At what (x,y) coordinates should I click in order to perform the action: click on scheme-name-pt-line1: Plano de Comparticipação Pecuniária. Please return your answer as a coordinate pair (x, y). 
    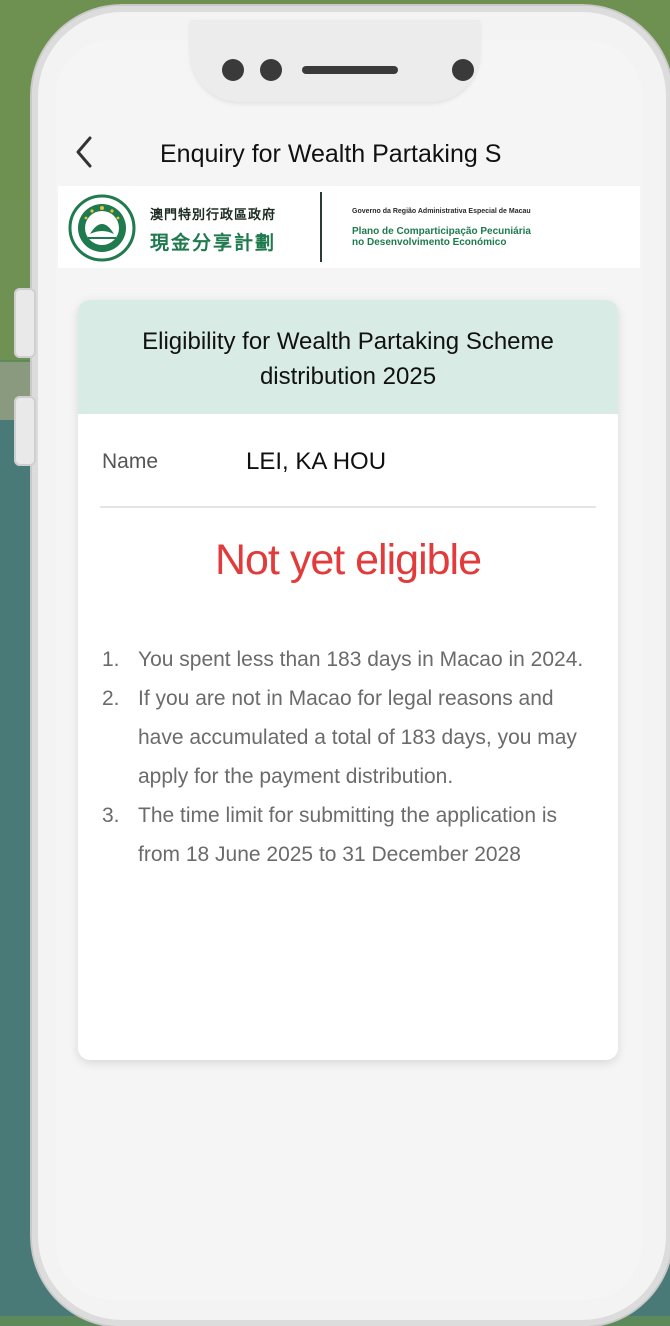
    Looking at the image, I should click on (441, 231).